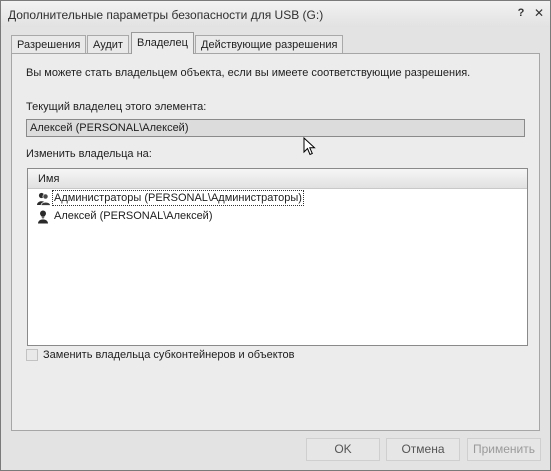 The width and height of the screenshot is (551, 471). Describe the element at coordinates (309, 146) in the screenshot. I see `mouse-cursor-icon` at that location.